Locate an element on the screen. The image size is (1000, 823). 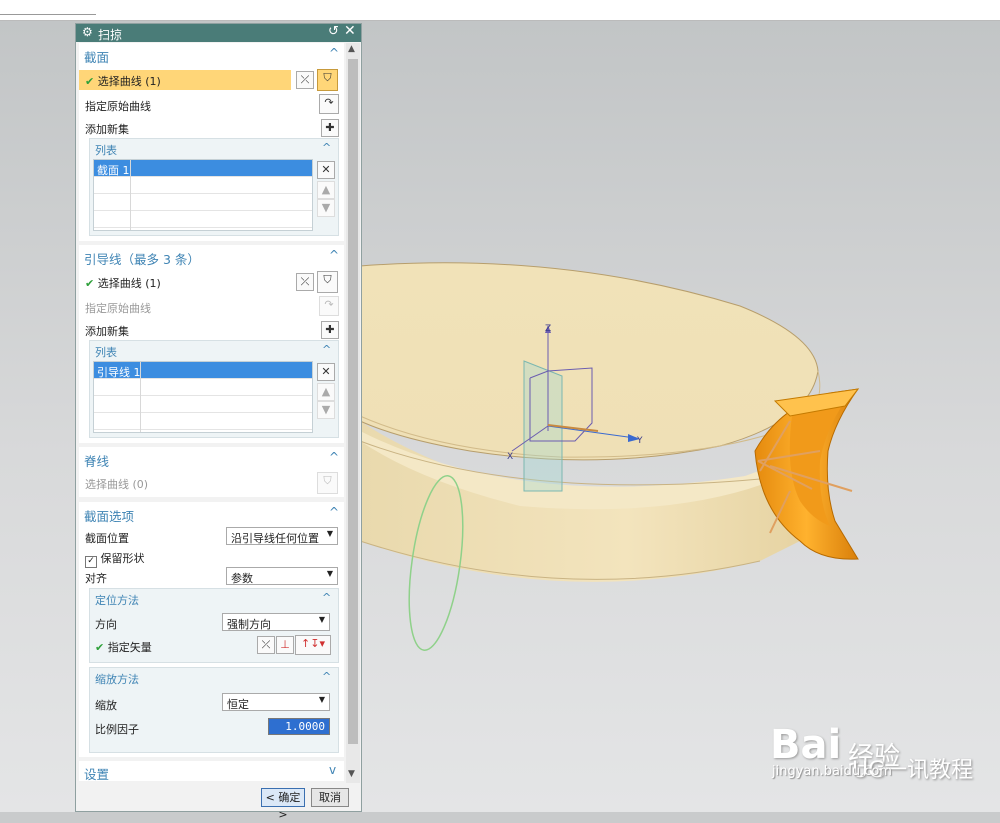
section-settings: 设置 v is located at coordinates (211, 771).